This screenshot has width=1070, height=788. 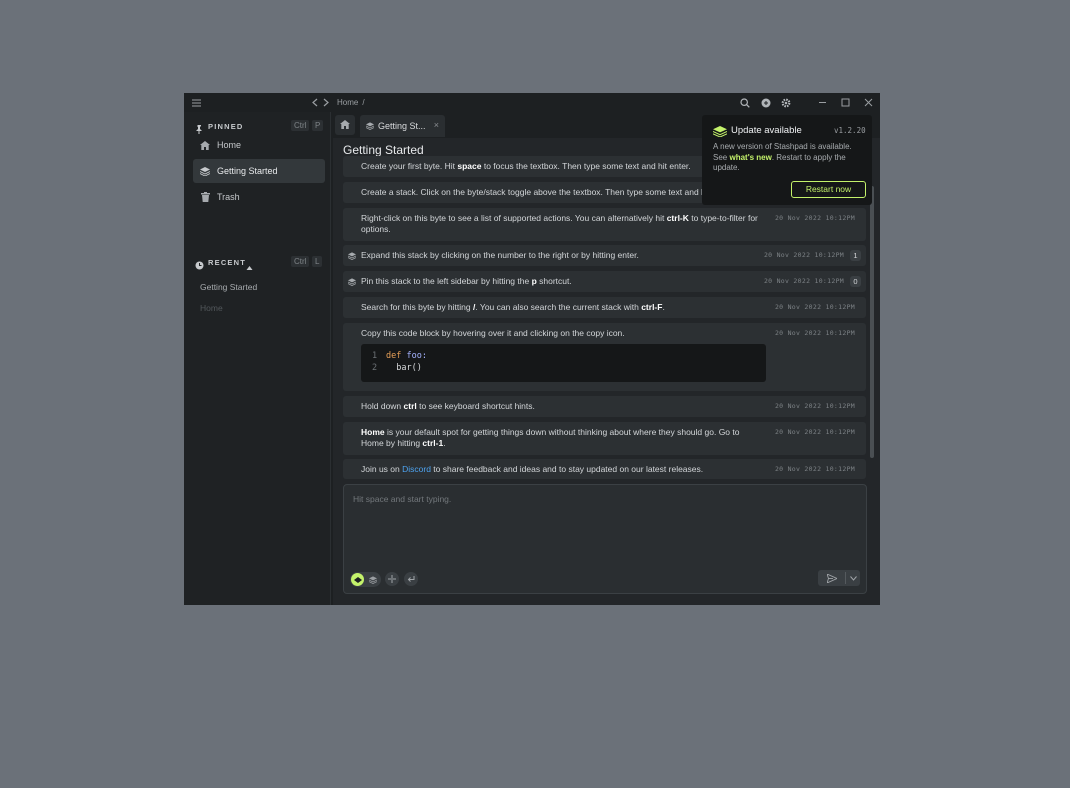 I want to click on recent-item: Getting Started, so click(x=228, y=287).